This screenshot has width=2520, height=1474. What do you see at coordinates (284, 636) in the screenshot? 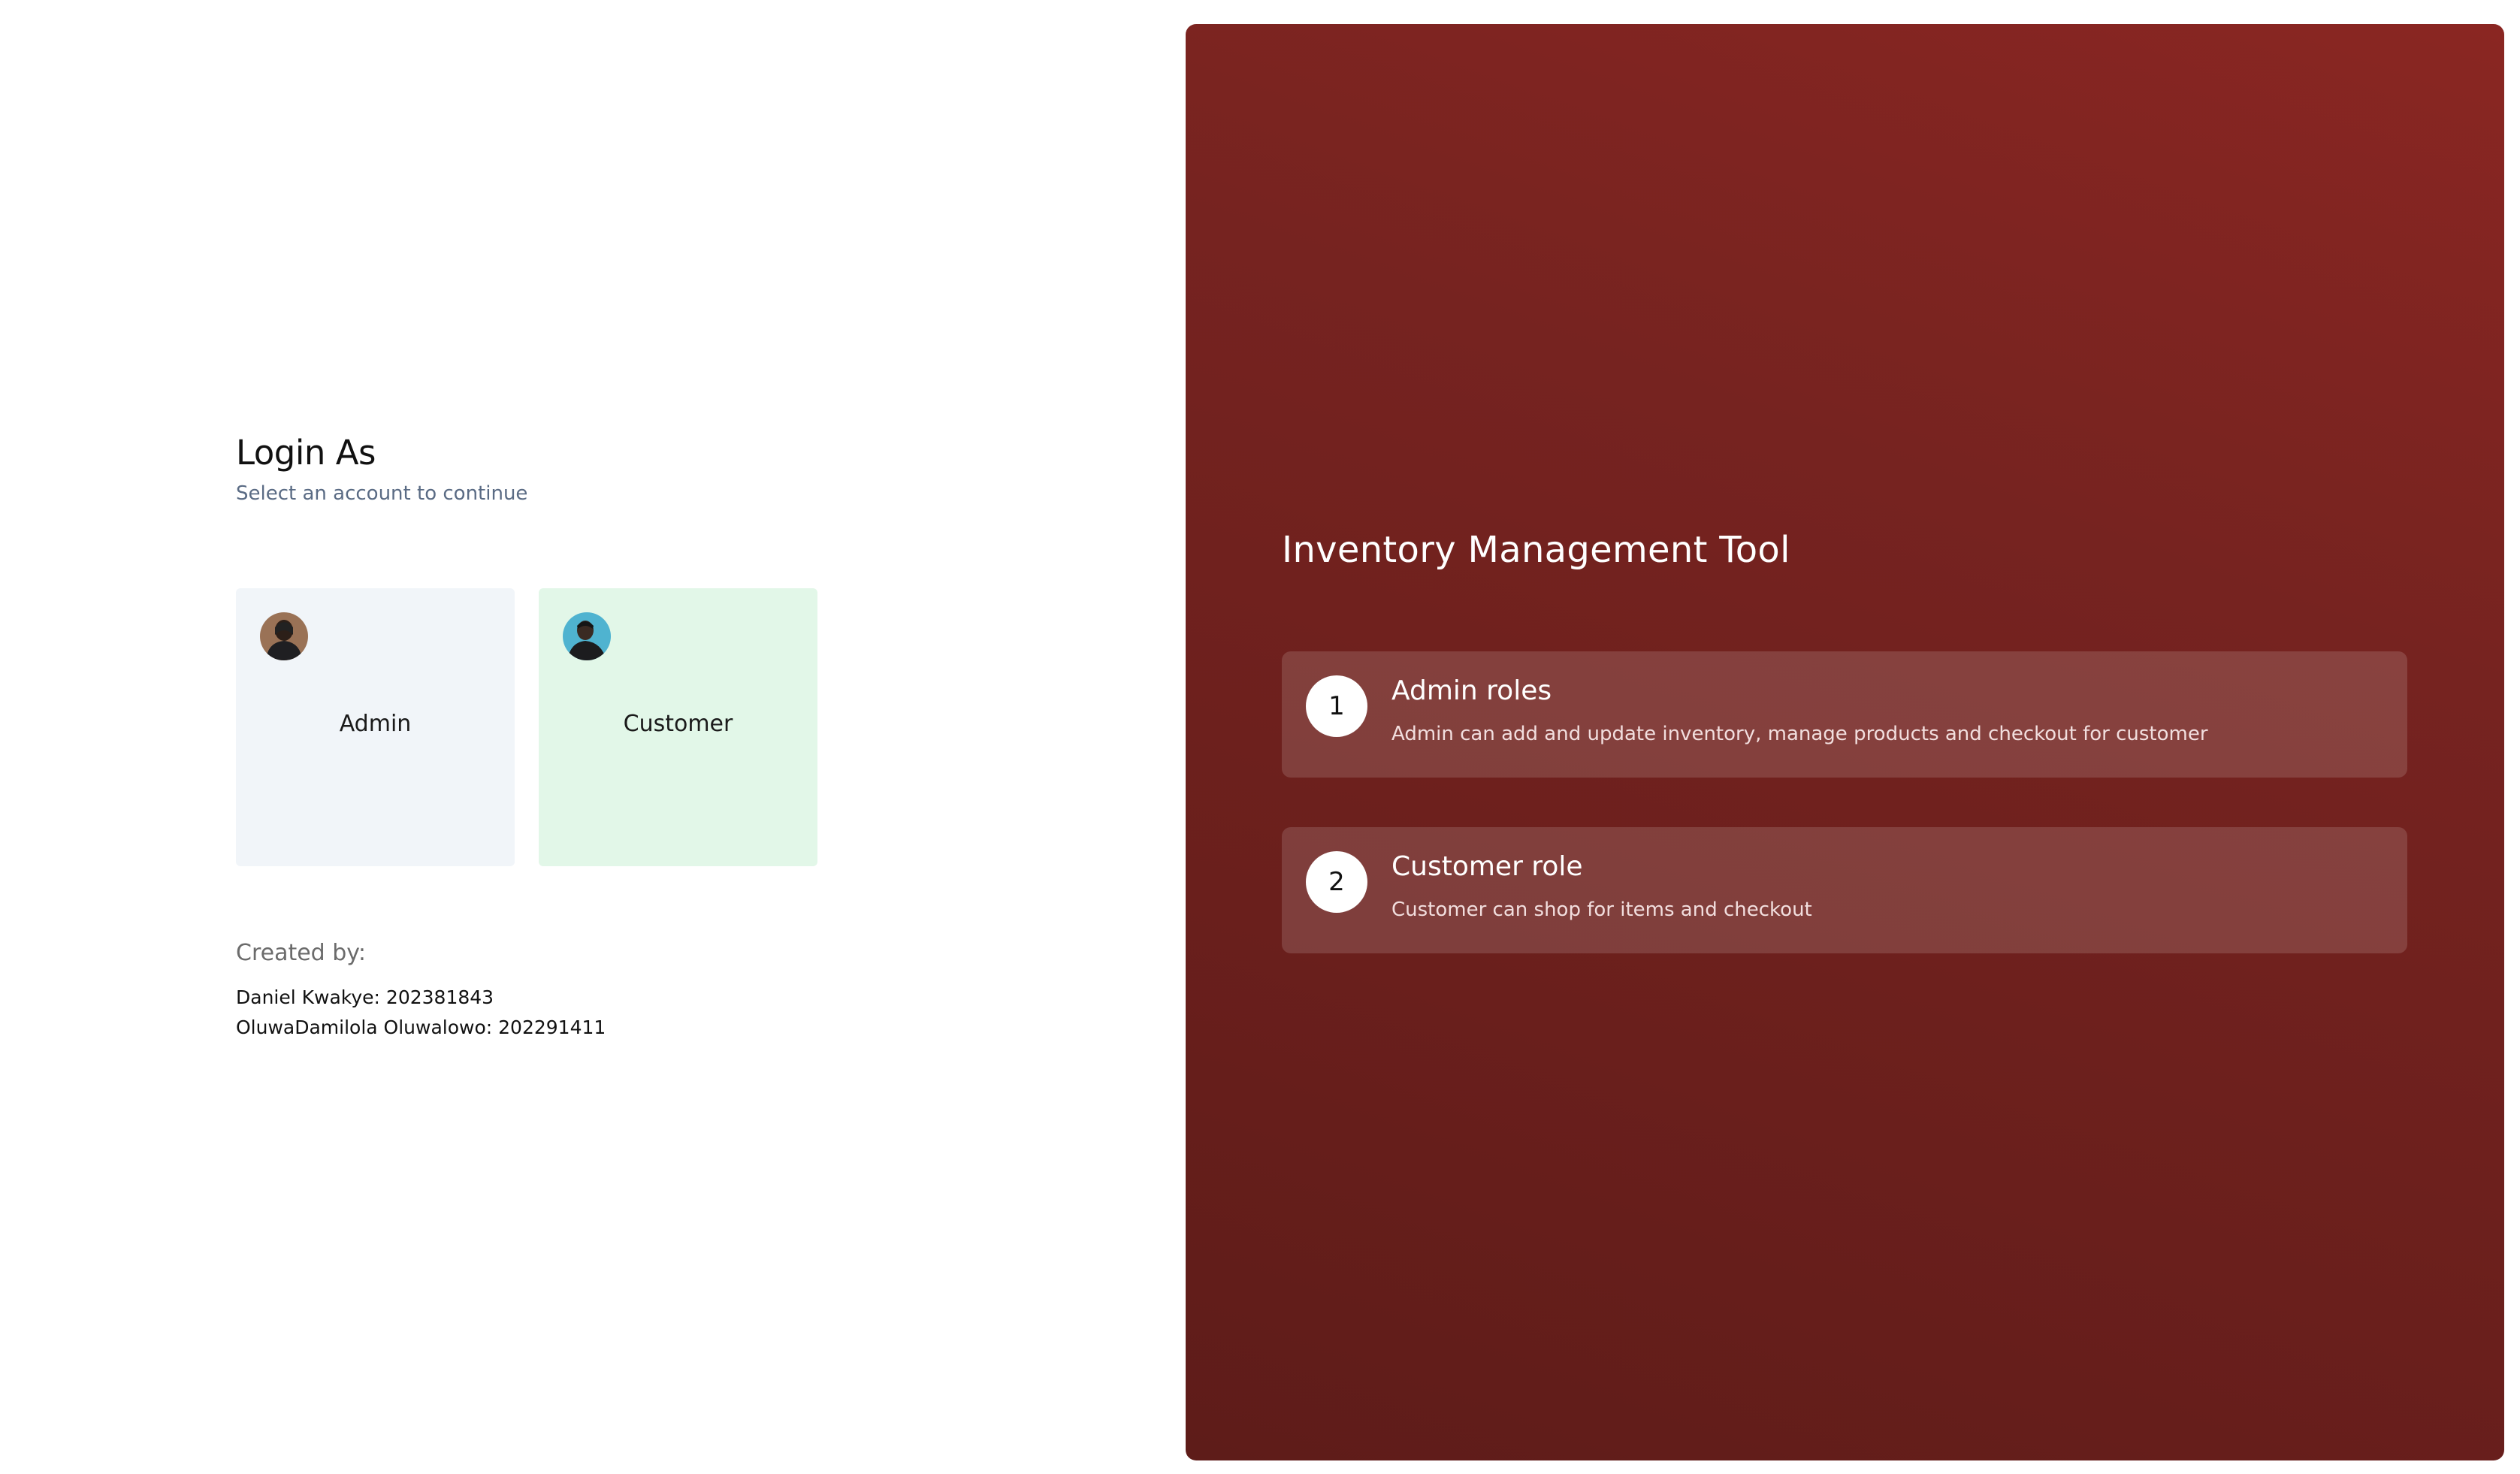
I see `admin-avatar-icon` at bounding box center [284, 636].